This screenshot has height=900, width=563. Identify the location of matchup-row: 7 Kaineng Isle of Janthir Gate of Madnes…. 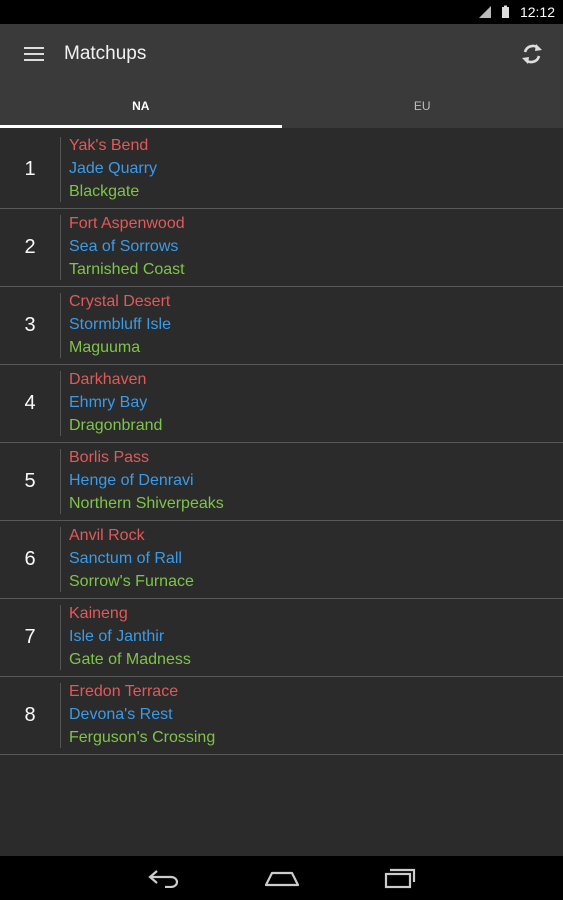
(281, 638).